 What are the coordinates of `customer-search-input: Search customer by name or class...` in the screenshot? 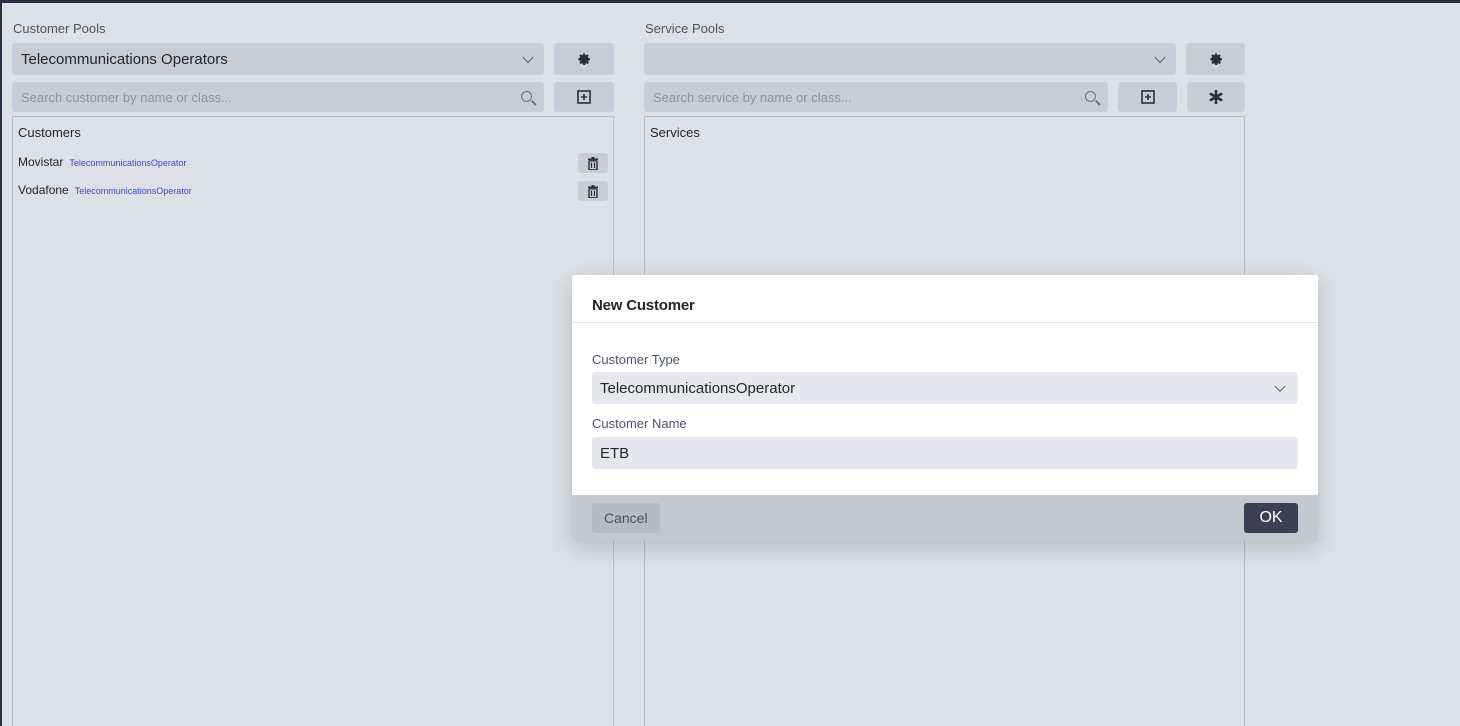 It's located at (278, 97).